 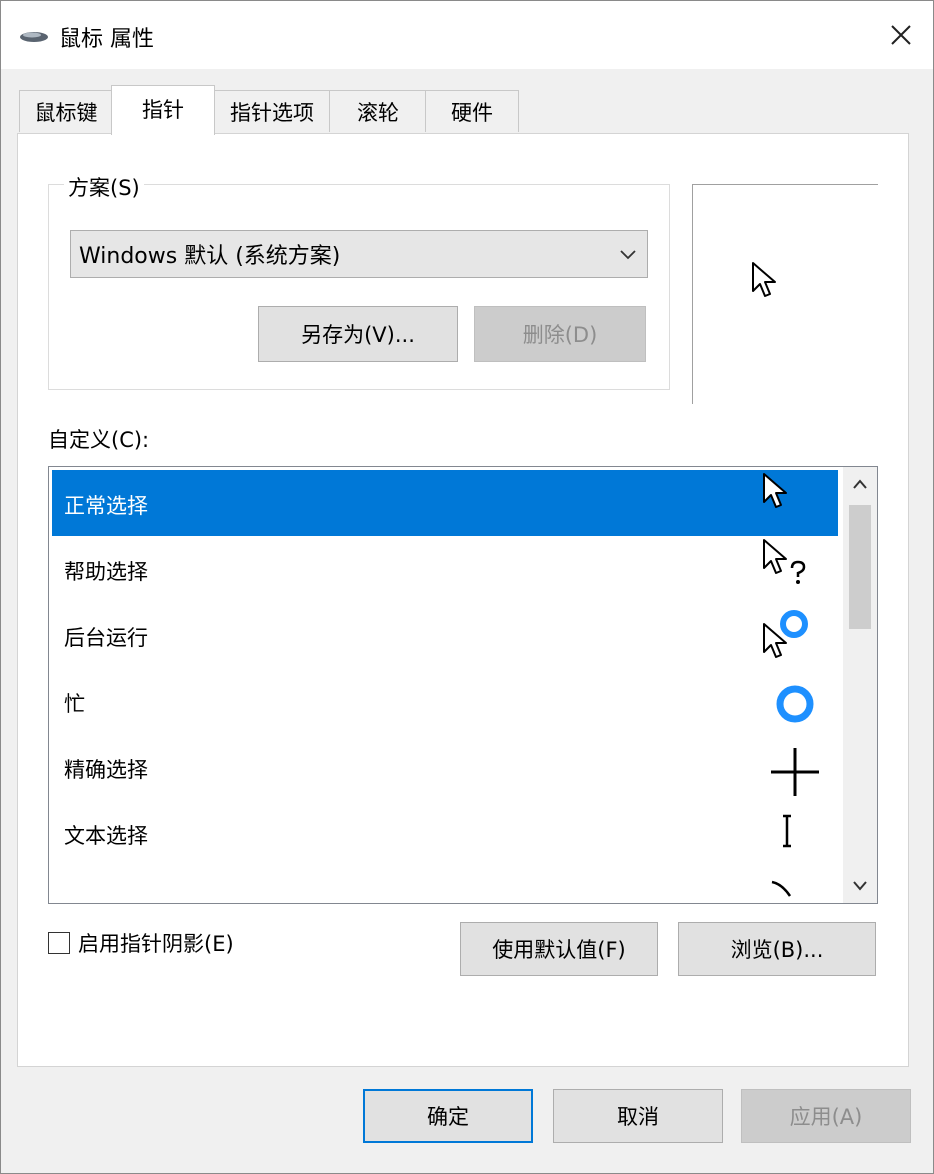 What do you see at coordinates (445, 767) in the screenshot?
I see `list-item: 精确选择` at bounding box center [445, 767].